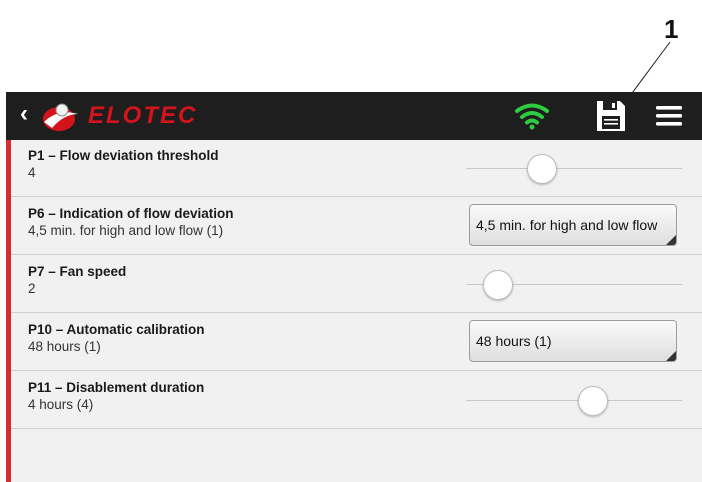 The width and height of the screenshot is (702, 482). What do you see at coordinates (532, 116) in the screenshot?
I see `wifi-icon` at bounding box center [532, 116].